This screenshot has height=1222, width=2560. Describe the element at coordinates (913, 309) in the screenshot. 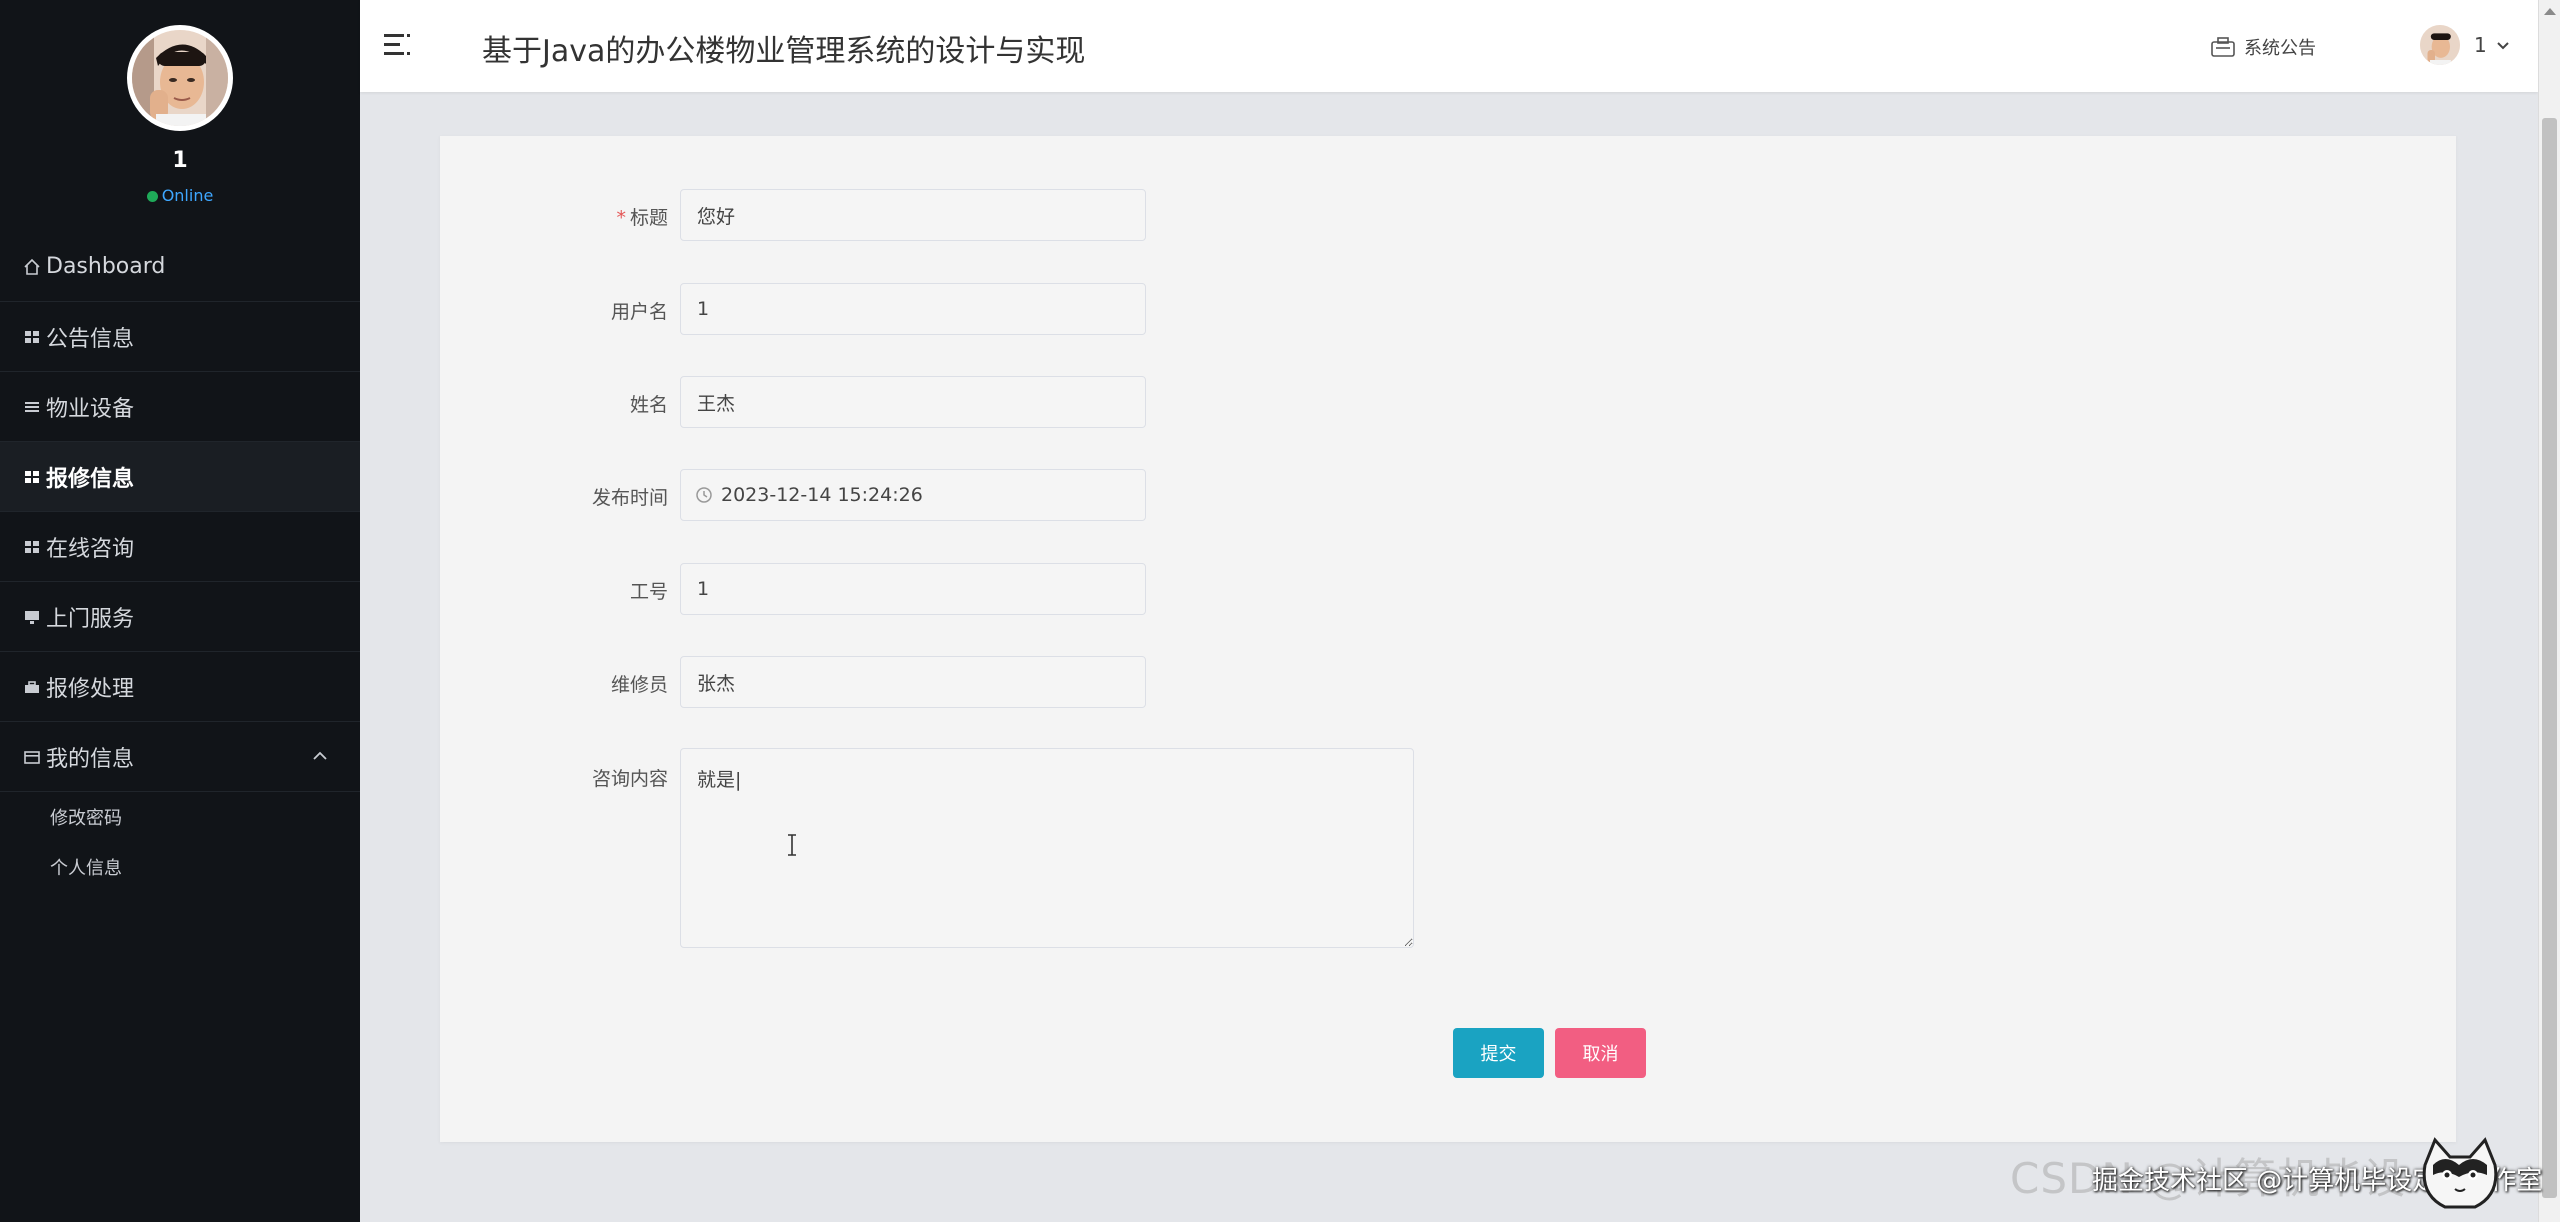

I see `username-input` at that location.